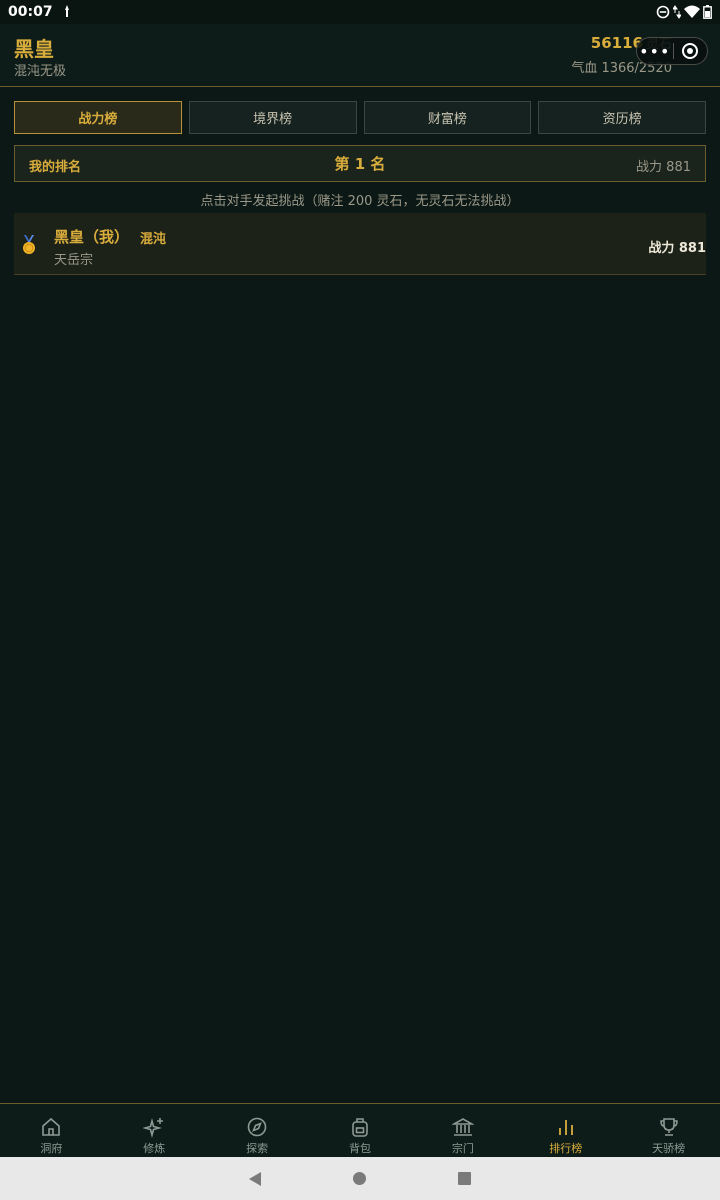 The image size is (720, 1200). I want to click on player-realm: 混沌无极, so click(40, 71).